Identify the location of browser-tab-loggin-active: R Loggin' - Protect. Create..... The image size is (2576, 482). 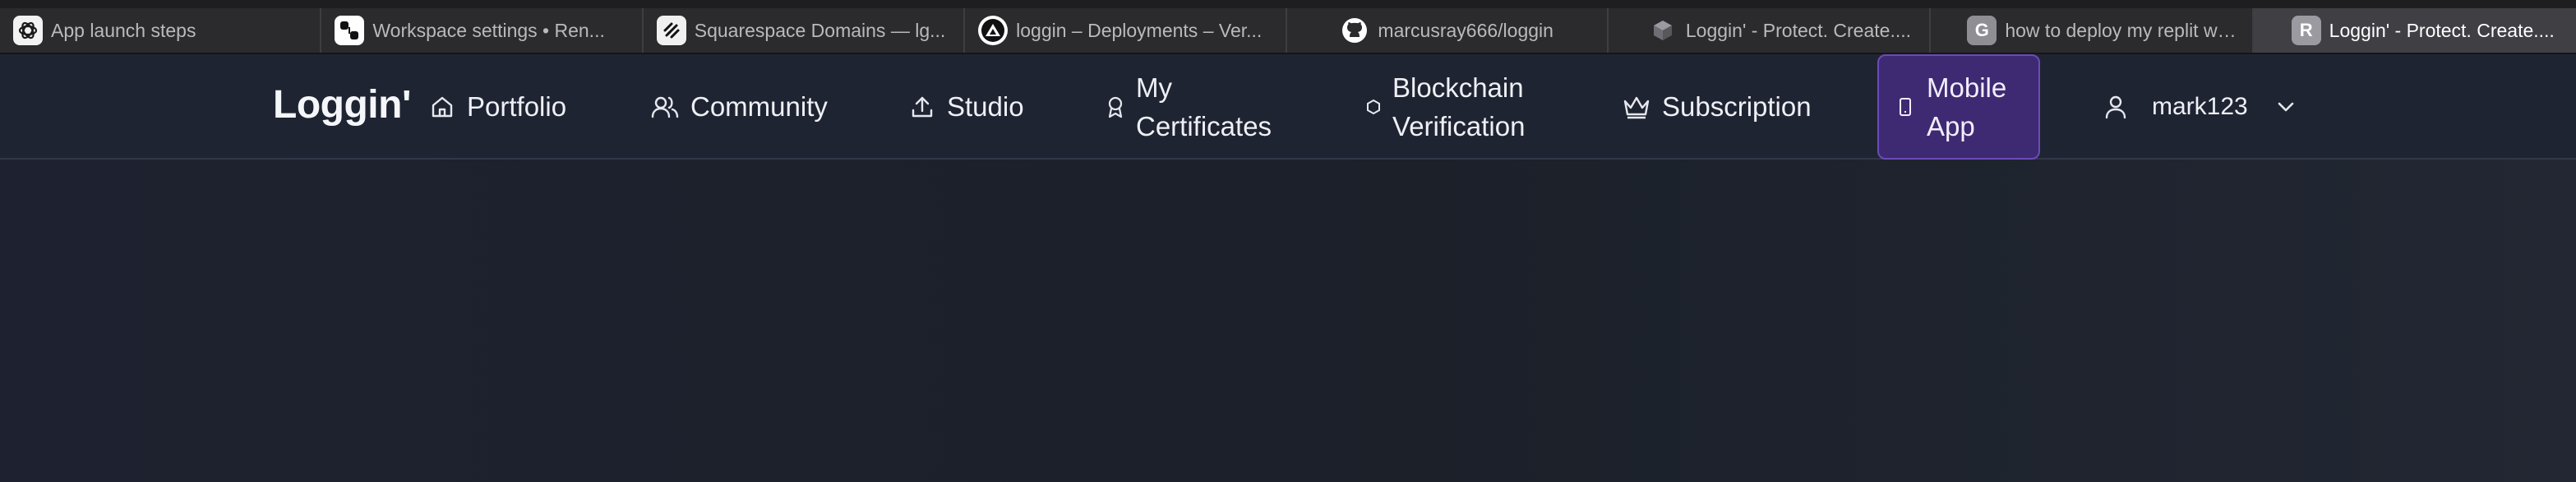
(2415, 30).